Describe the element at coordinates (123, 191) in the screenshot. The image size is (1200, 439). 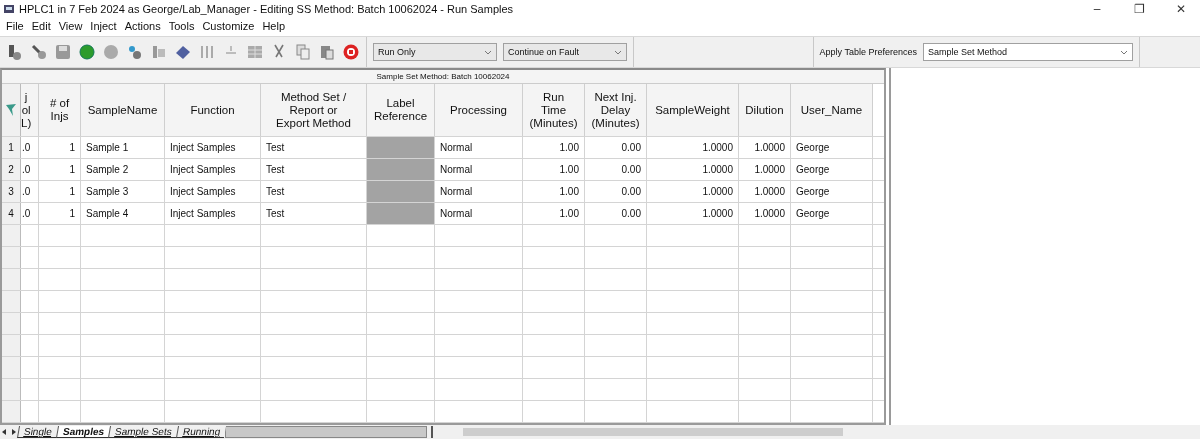
I see `table-cell: Sample 3` at that location.